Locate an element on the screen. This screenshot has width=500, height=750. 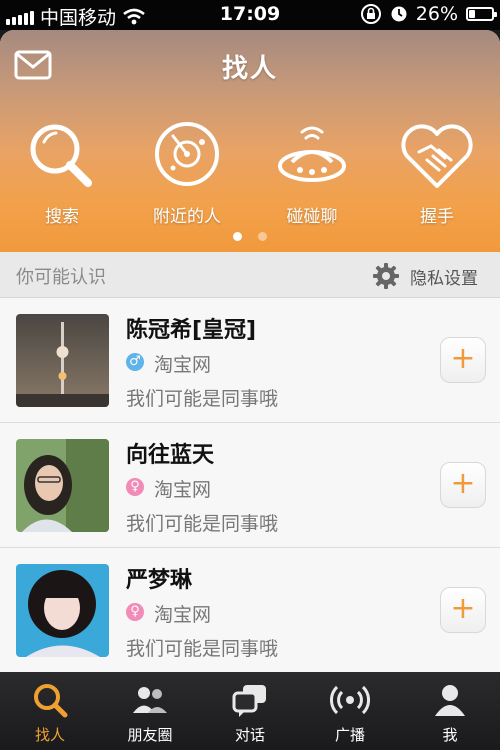
battery-percent: 26% is located at coordinates (436, 14).